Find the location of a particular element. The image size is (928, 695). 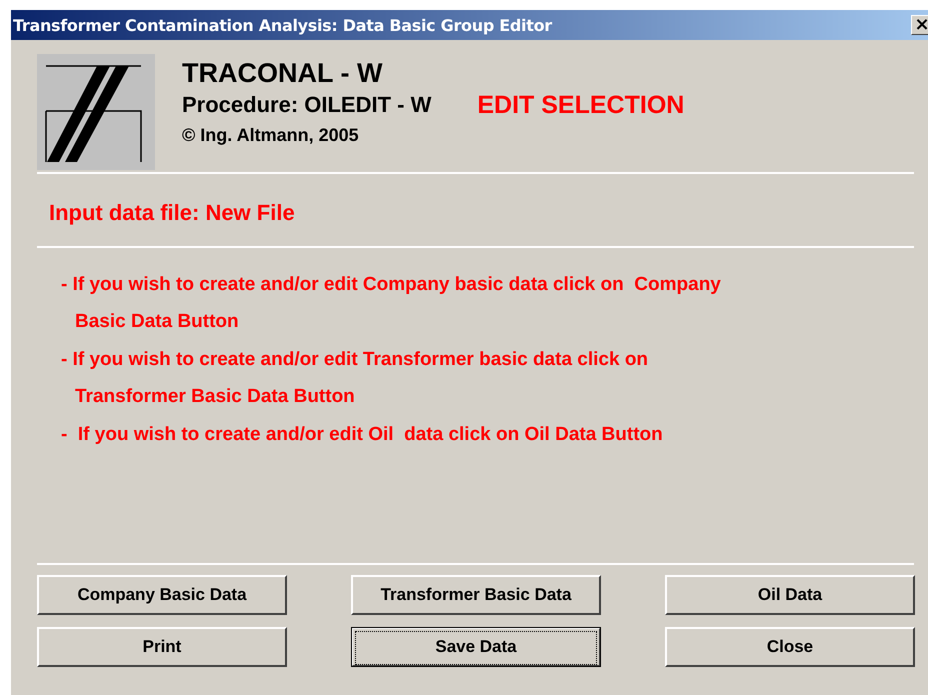

dialog-button: Print is located at coordinates (162, 647).